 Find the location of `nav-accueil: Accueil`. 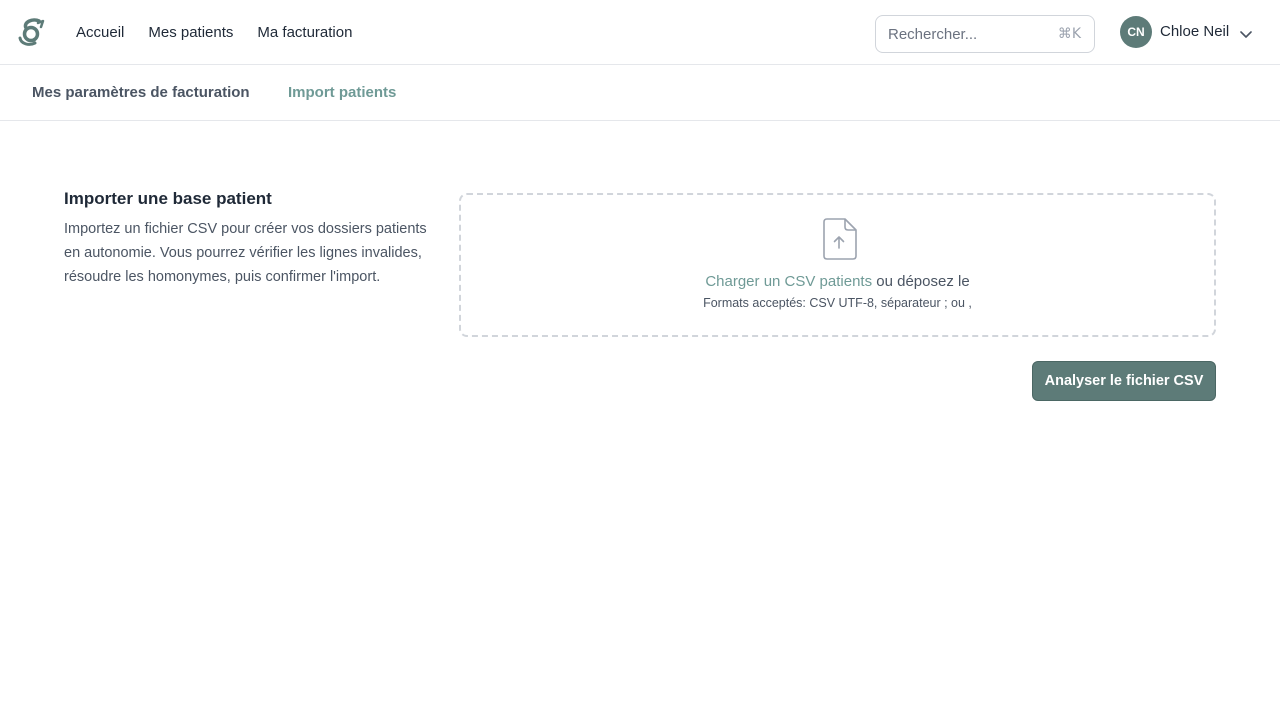

nav-accueil: Accueil is located at coordinates (100, 32).